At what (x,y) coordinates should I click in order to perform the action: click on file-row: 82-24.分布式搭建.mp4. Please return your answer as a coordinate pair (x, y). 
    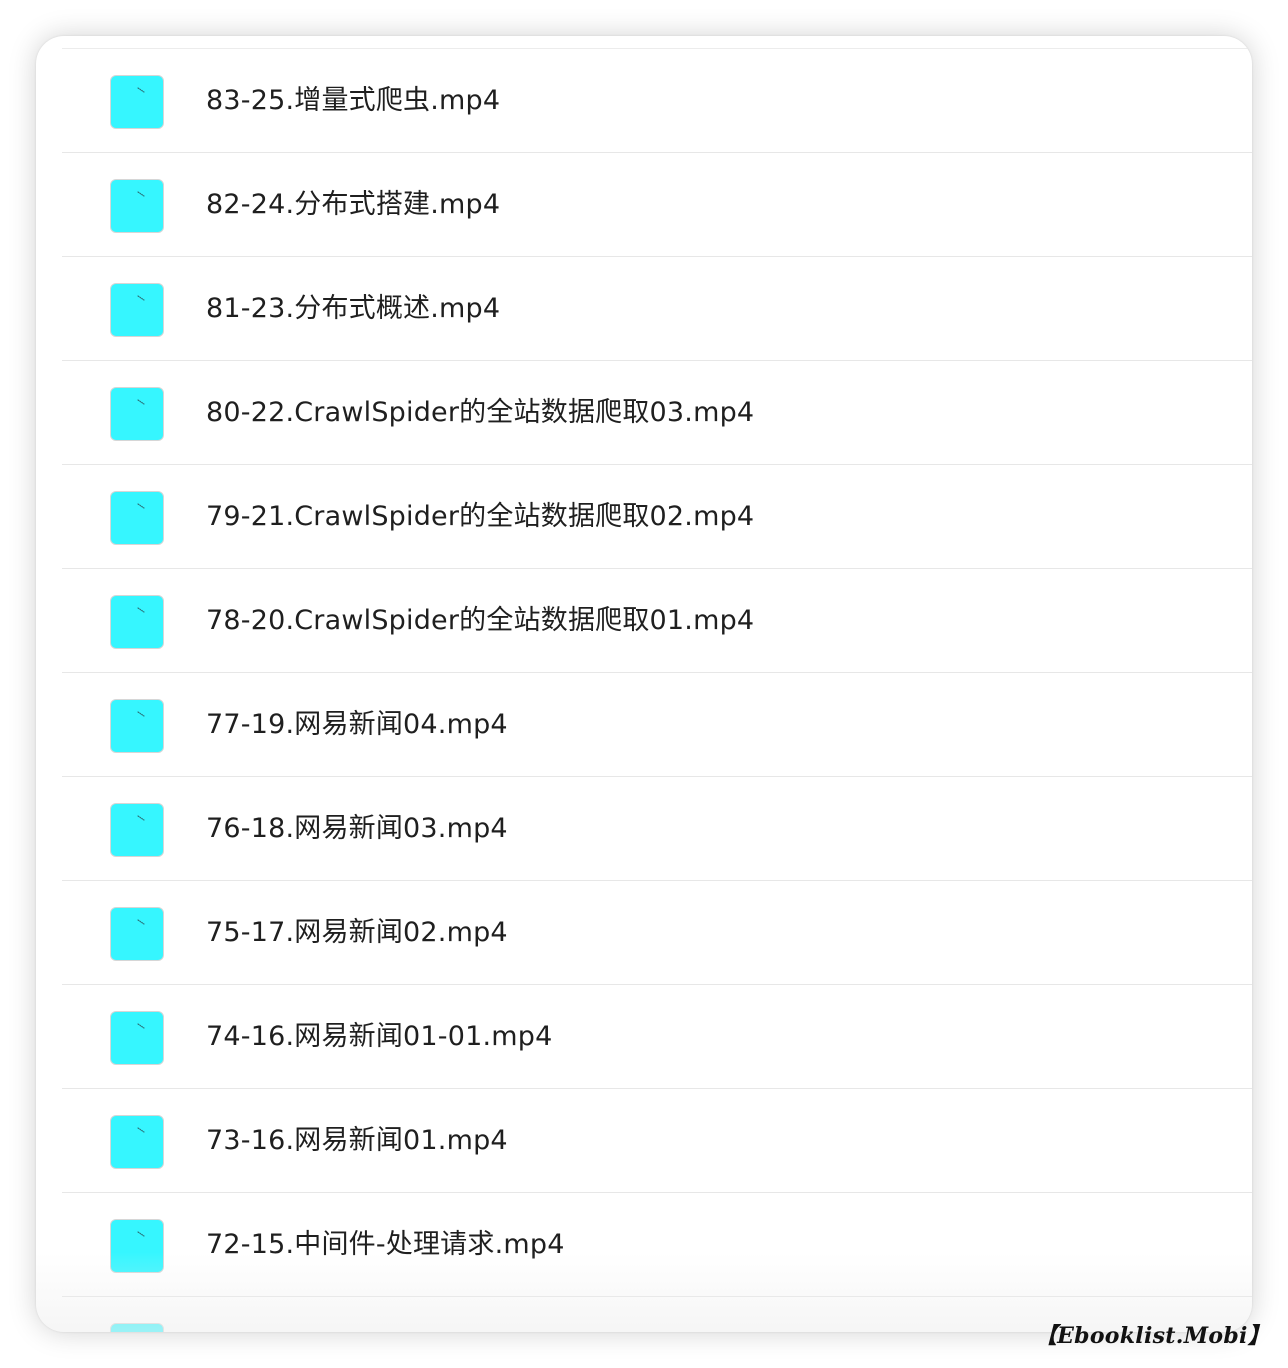
    Looking at the image, I should click on (644, 205).